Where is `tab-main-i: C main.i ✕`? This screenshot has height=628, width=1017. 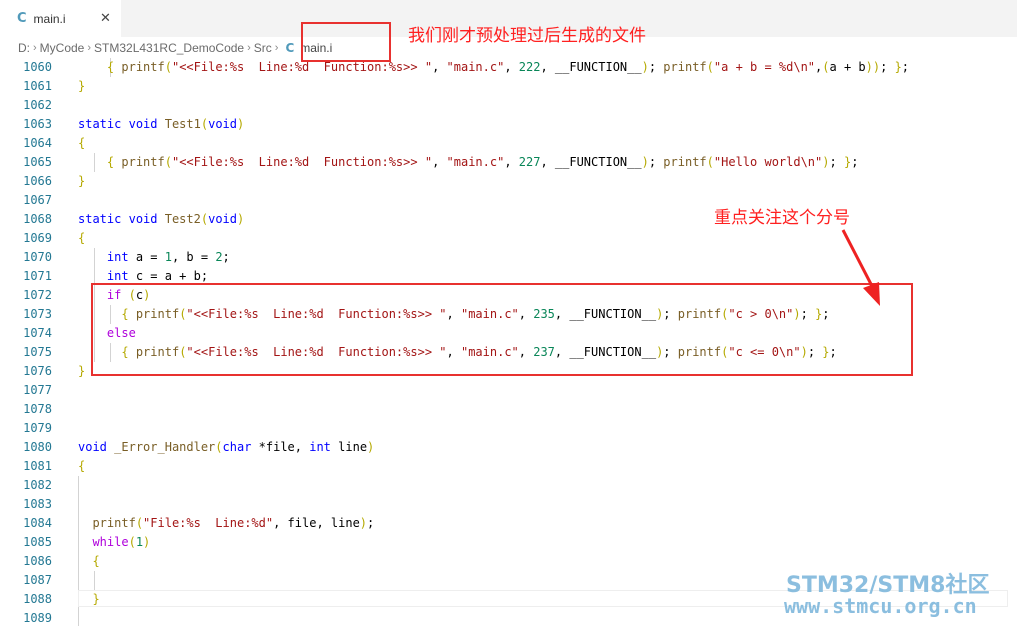 tab-main-i: C main.i ✕ is located at coordinates (60, 18).